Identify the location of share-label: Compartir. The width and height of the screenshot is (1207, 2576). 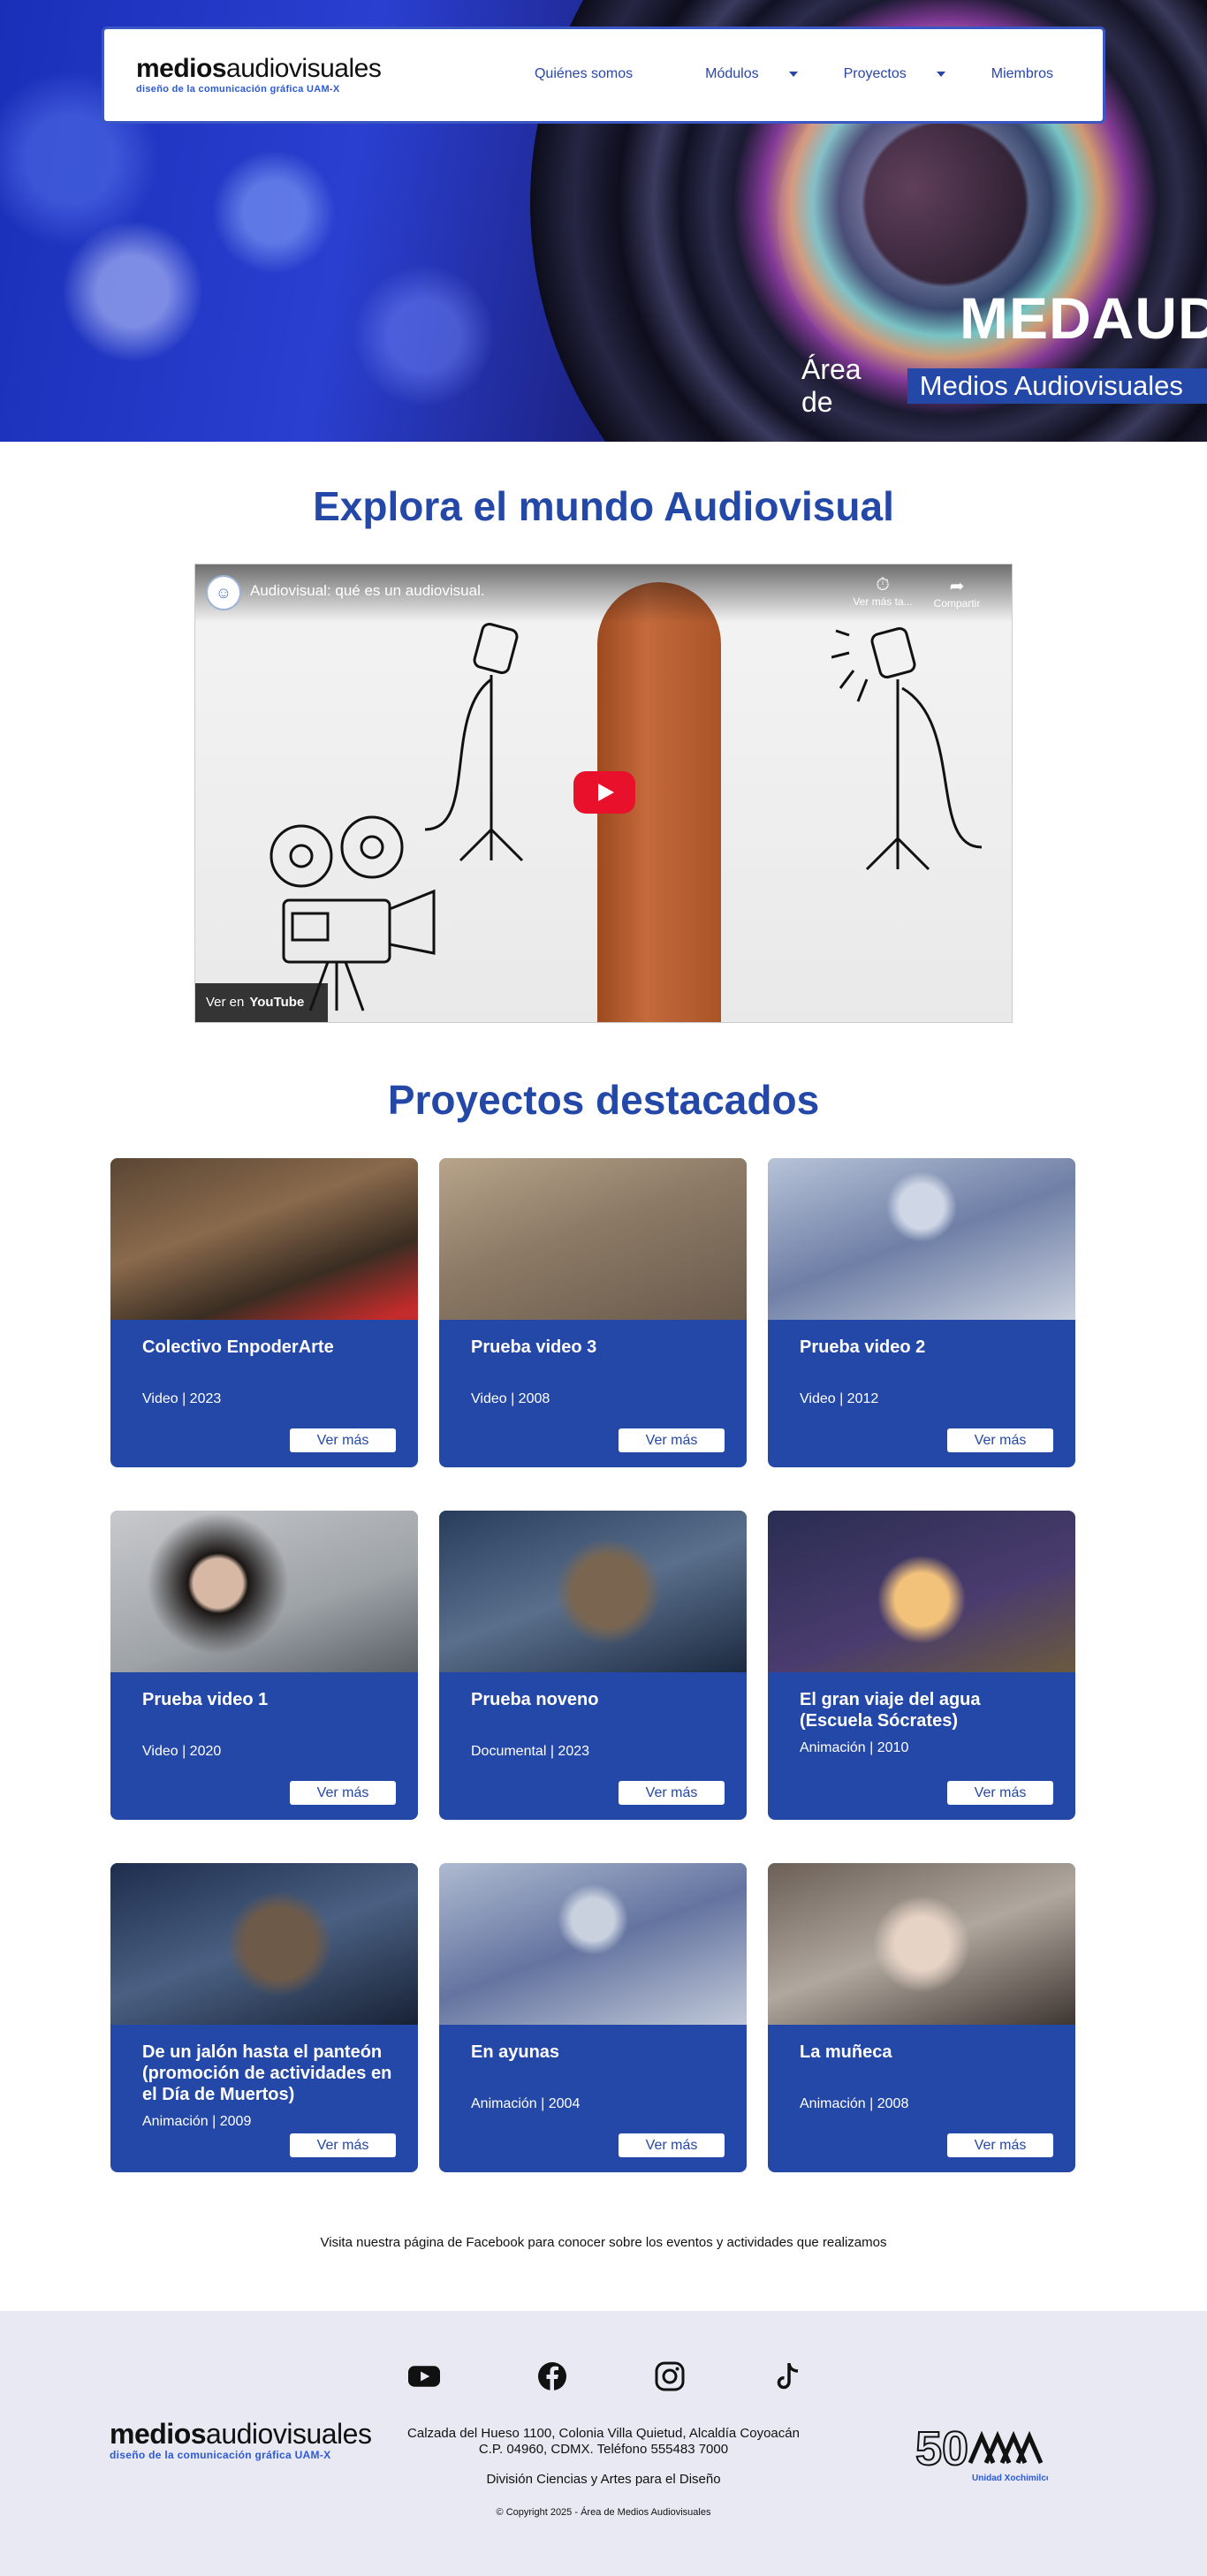
(957, 604).